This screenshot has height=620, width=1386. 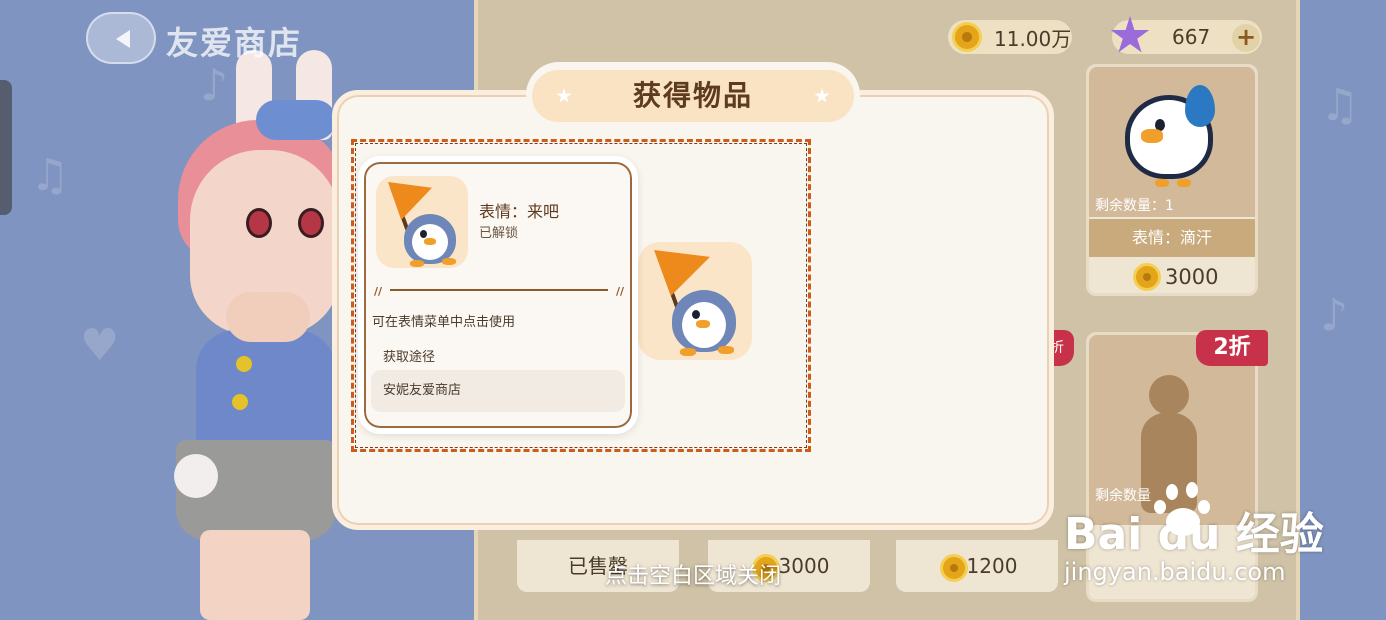 I want to click on add-stars-button: +, so click(x=1246, y=38).